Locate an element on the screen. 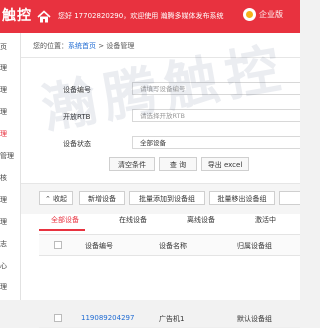 The height and width of the screenshot is (328, 320). batch-remove-from-group-button: 批量移出设备组 is located at coordinates (242, 198).